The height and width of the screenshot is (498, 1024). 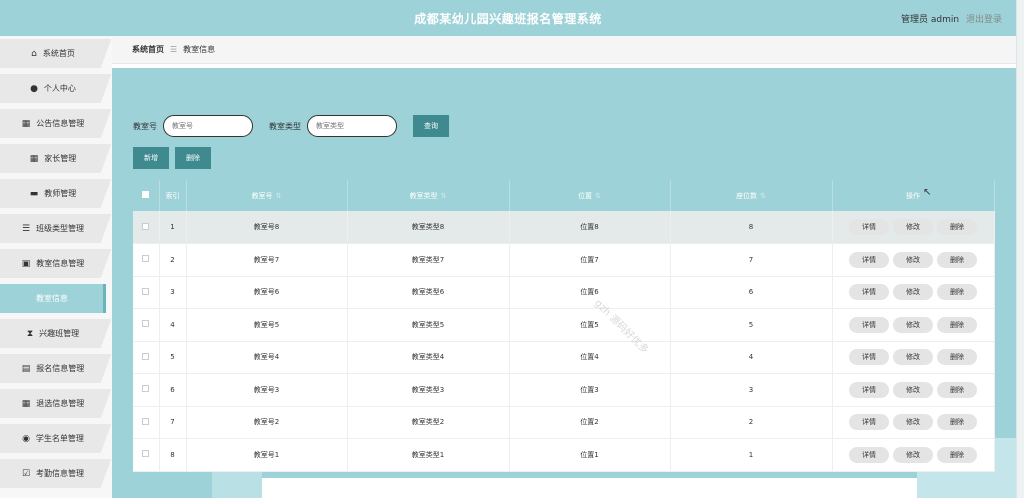 I want to click on cell-room-no: 教室号2, so click(x=267, y=422).